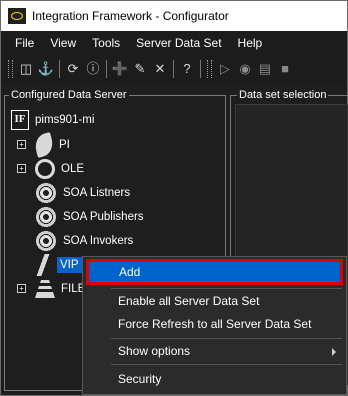 Image resolution: width=348 pixels, height=396 pixels. What do you see at coordinates (214, 301) in the screenshot?
I see `menu-item-enable-all: Enable all Server Data Set` at bounding box center [214, 301].